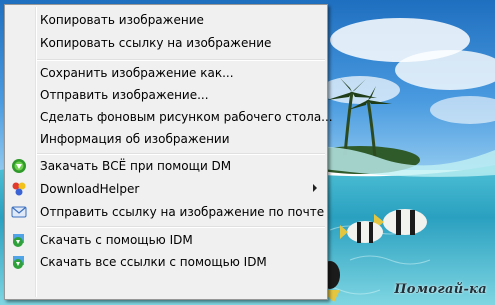 This screenshot has height=305, width=495. I want to click on menu-item-label: Скачать с помощью IDM, so click(116, 240).